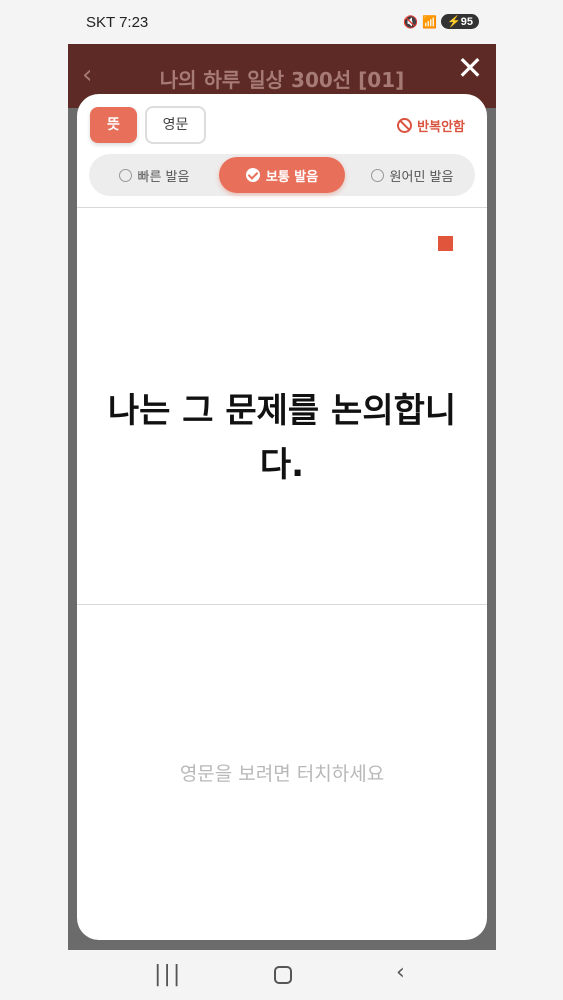 The image size is (563, 1000). Describe the element at coordinates (175, 125) in the screenshot. I see `tab-english-button: 영문` at that location.